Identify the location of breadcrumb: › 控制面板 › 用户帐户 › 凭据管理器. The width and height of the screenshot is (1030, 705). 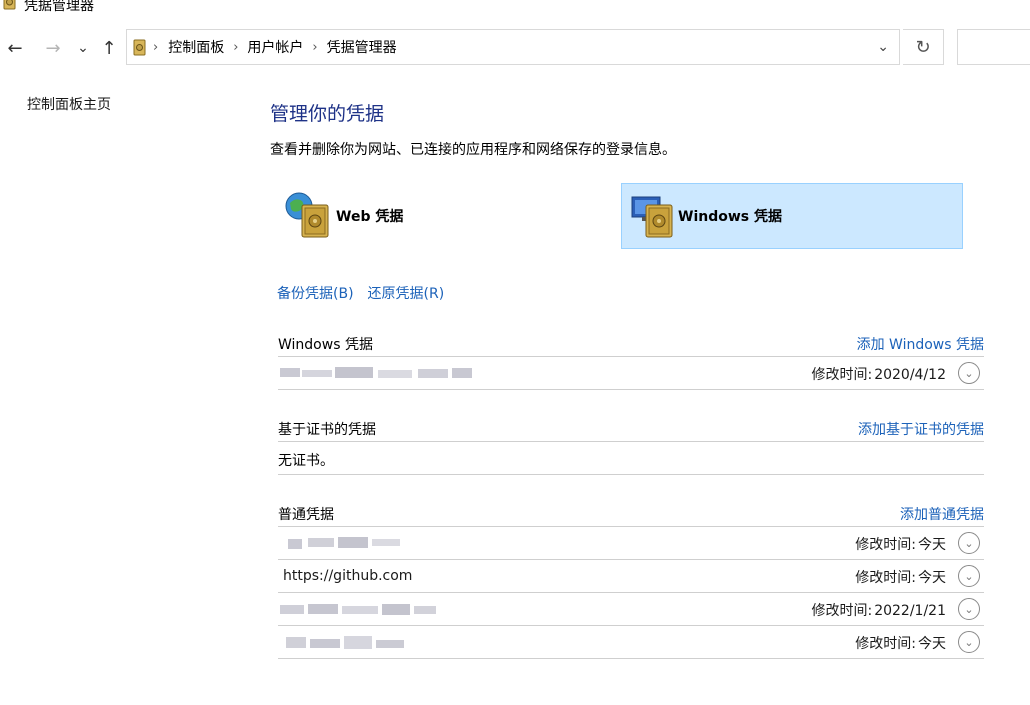
(273, 47).